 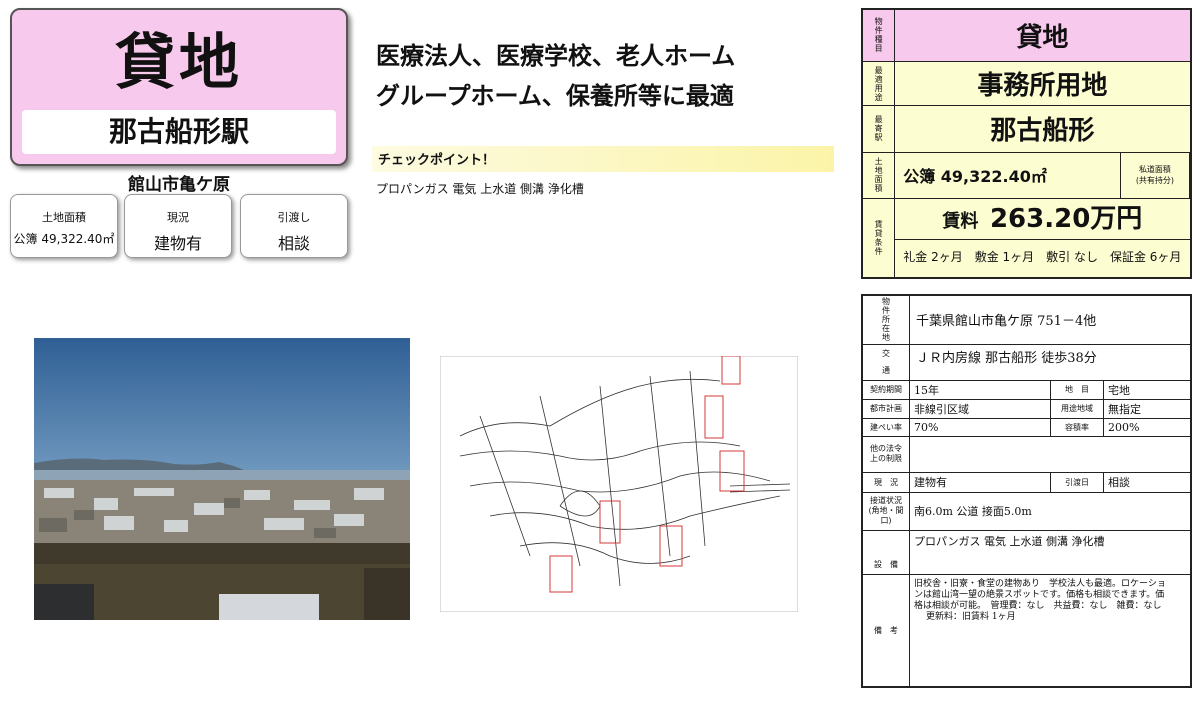 I want to click on label-city-planning: 都市計画, so click(x=886, y=408).